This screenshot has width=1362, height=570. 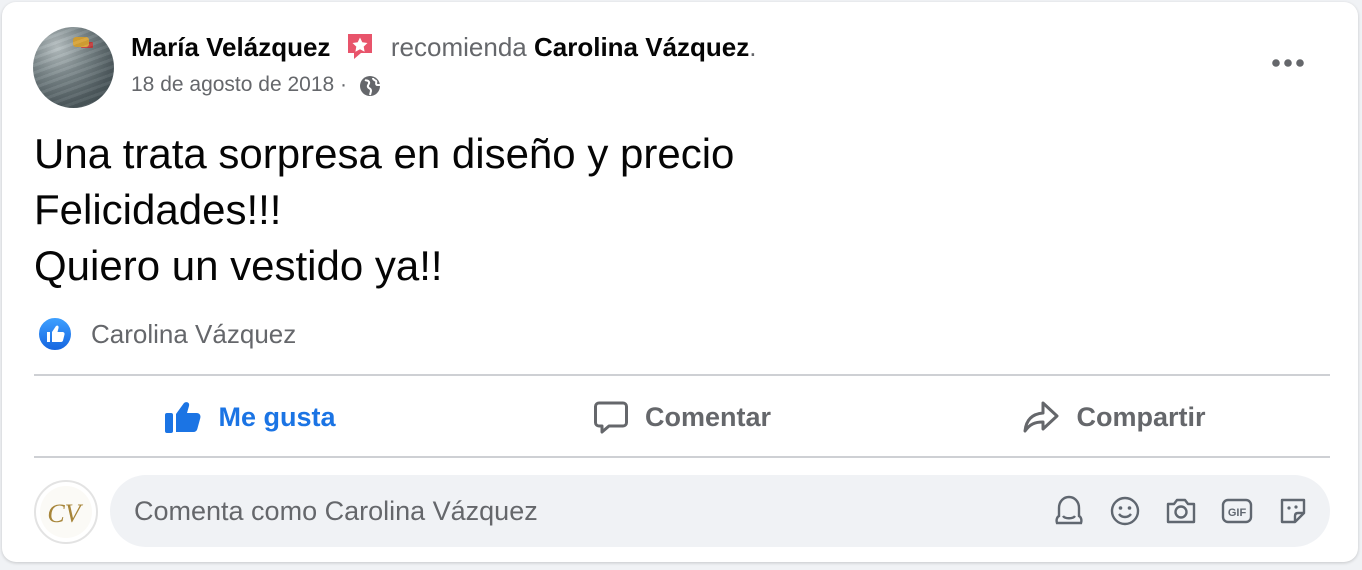 I want to click on emoji-icon, so click(x=1125, y=511).